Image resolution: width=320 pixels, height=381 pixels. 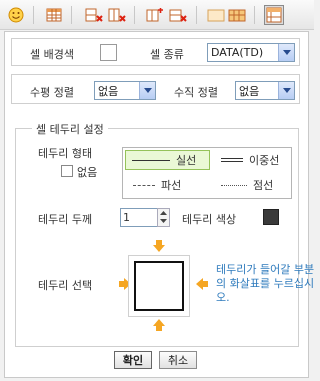 What do you see at coordinates (52, 92) in the screenshot?
I see `halign-label: 수평 정렬` at bounding box center [52, 92].